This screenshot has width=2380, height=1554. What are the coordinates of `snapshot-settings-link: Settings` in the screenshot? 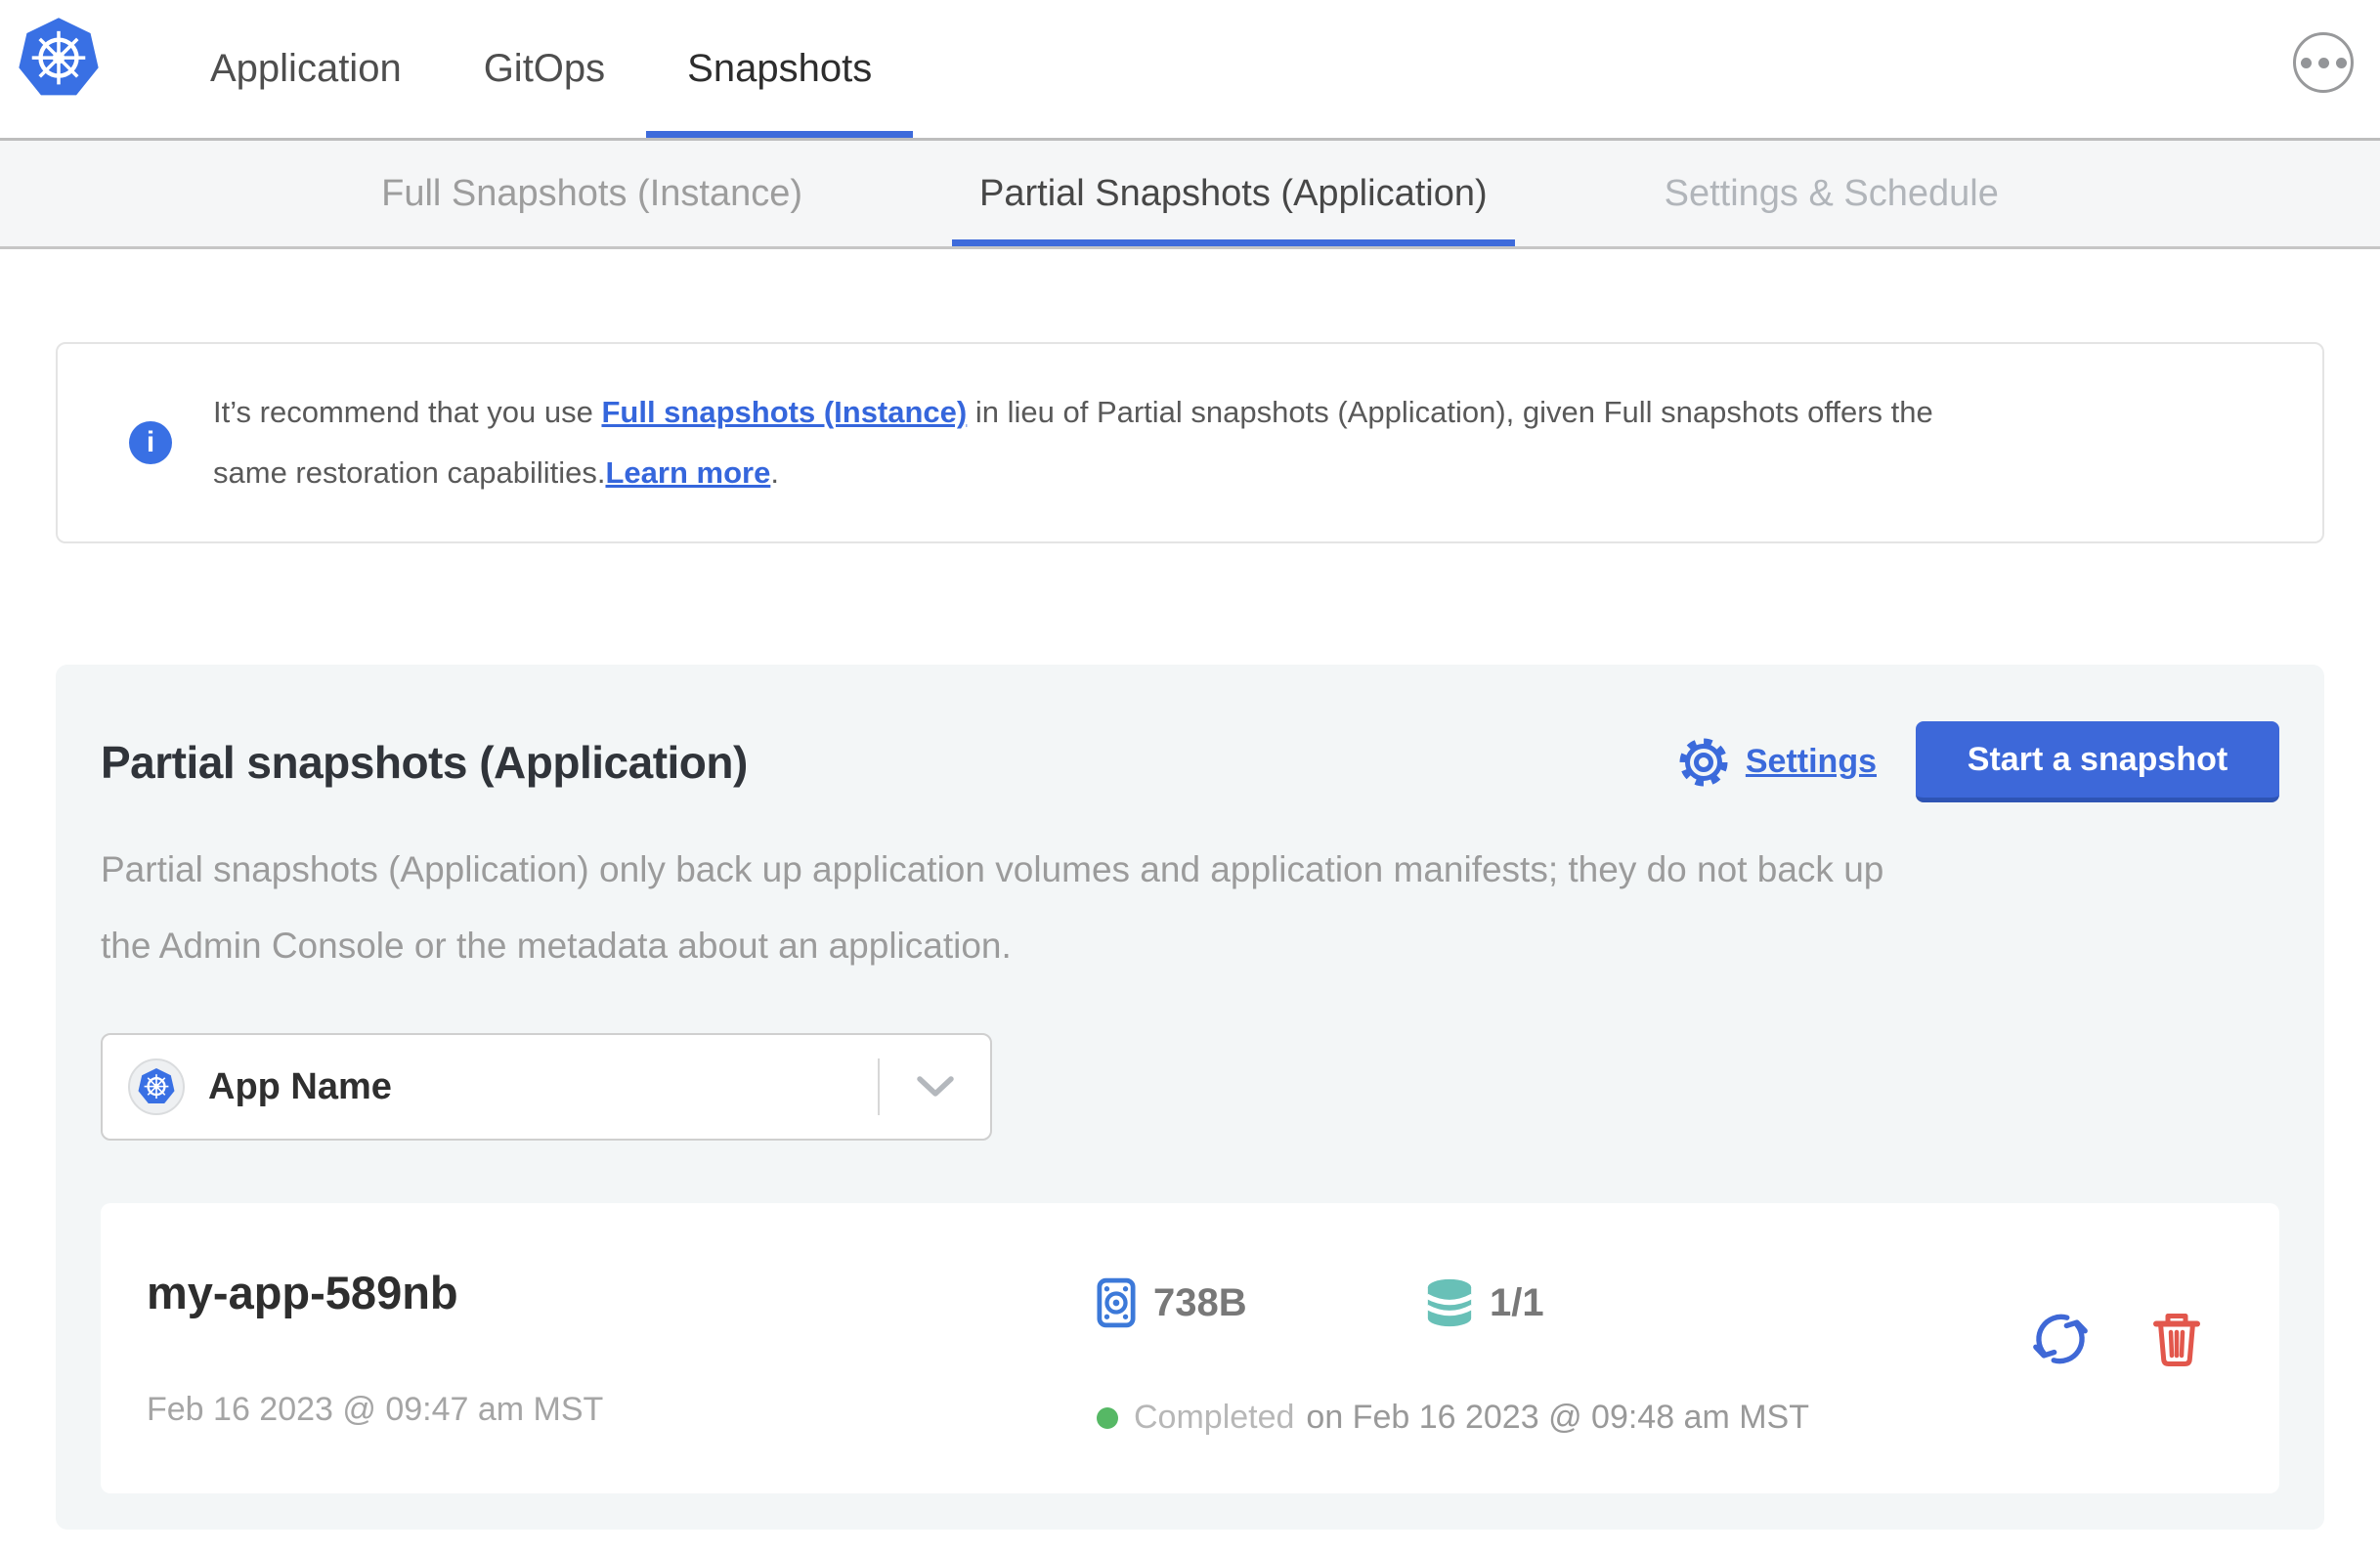 It's located at (1776, 762).